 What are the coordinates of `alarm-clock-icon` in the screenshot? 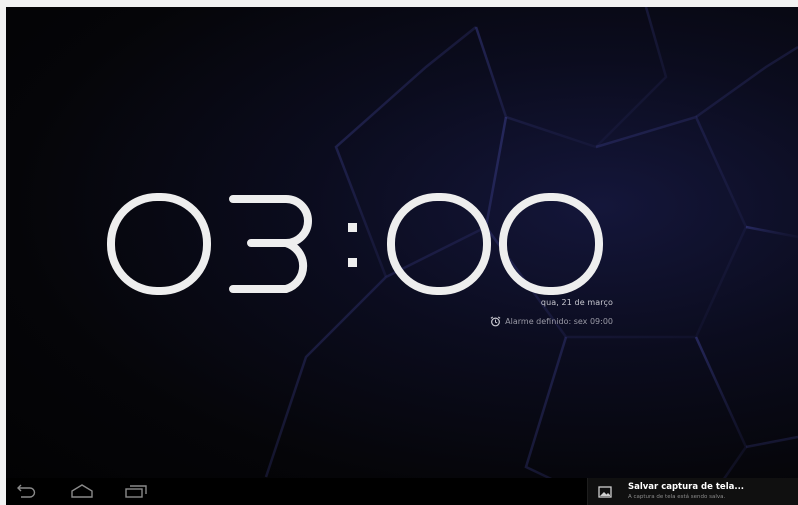 It's located at (495, 321).